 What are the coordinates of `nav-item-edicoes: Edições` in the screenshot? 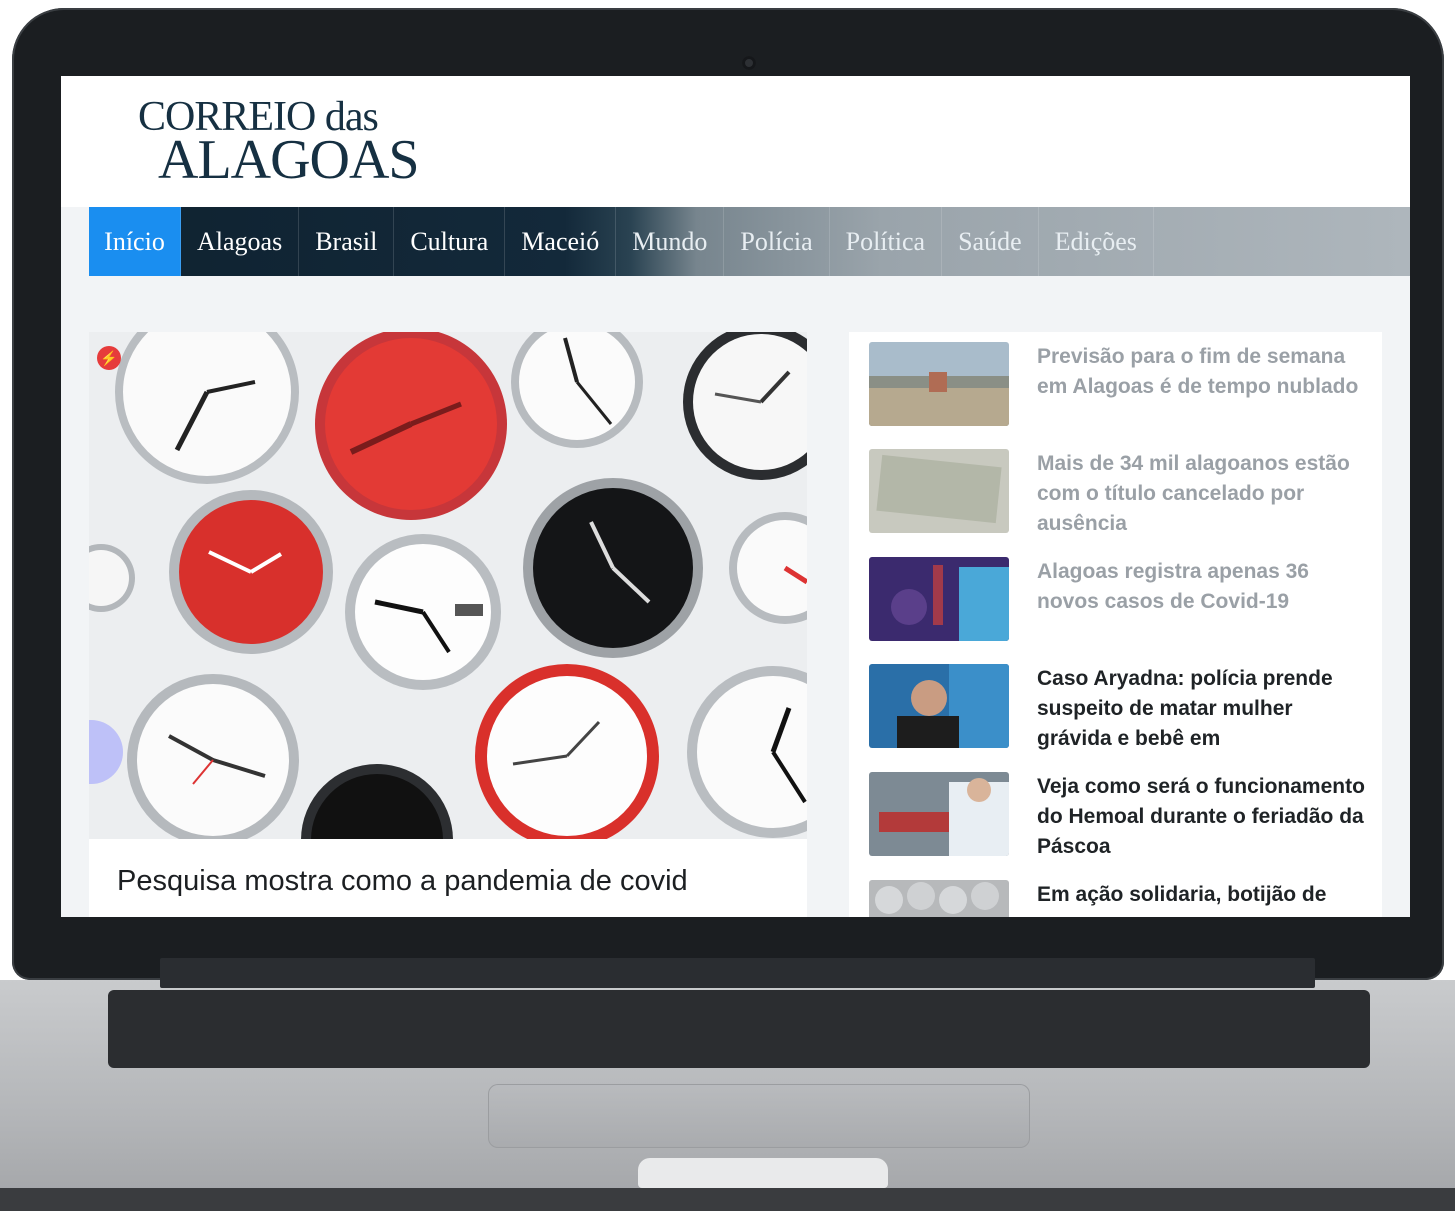 It's located at (1096, 241).